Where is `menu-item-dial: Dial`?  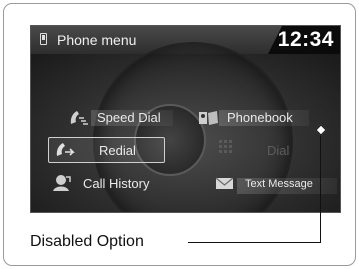 menu-item-dial: Dial is located at coordinates (278, 150).